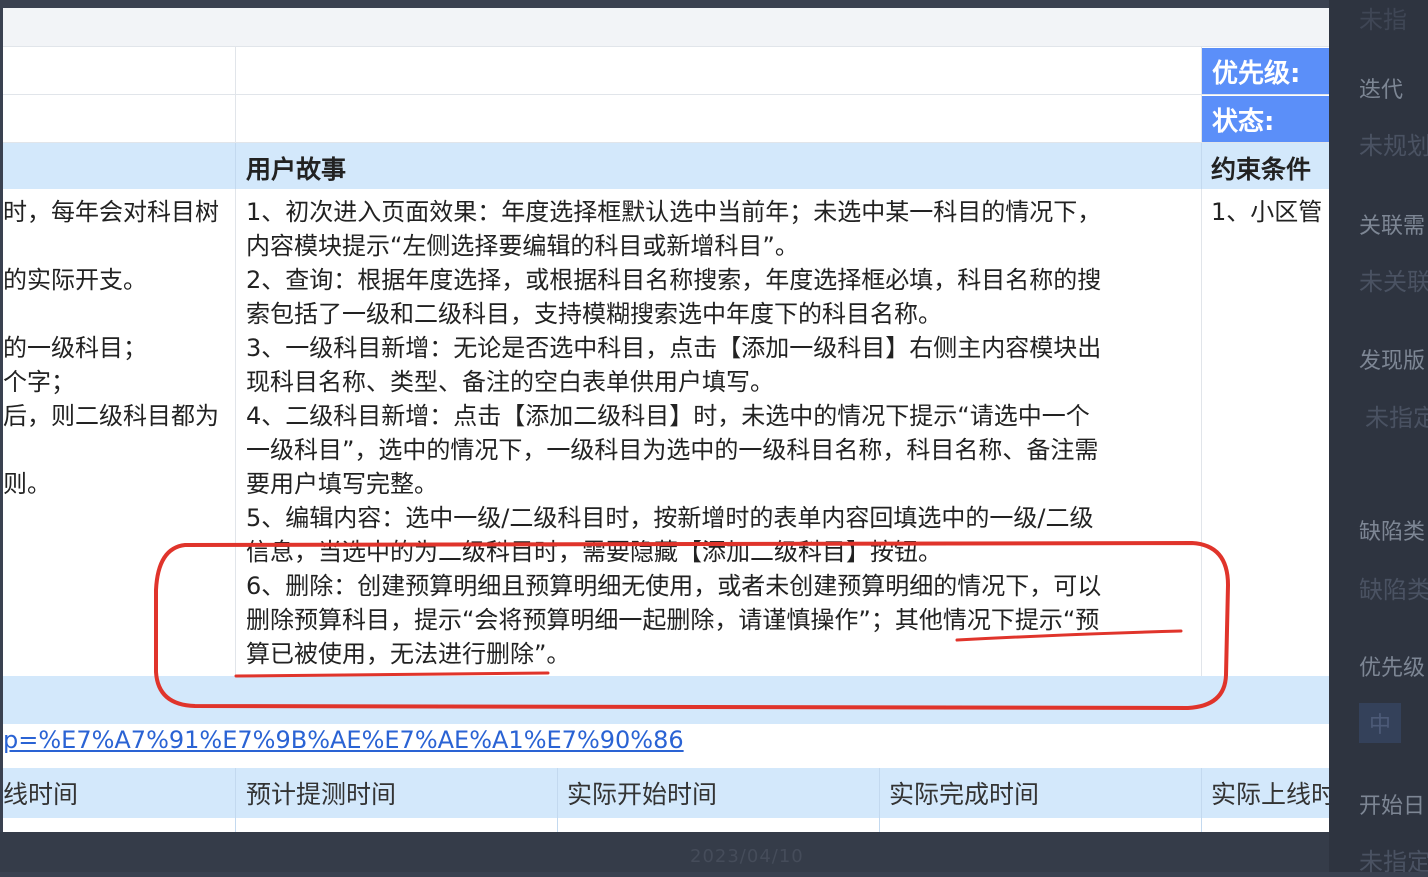 The height and width of the screenshot is (877, 1428). I want to click on sidebar-label-start-date: 开始日, so click(1392, 806).